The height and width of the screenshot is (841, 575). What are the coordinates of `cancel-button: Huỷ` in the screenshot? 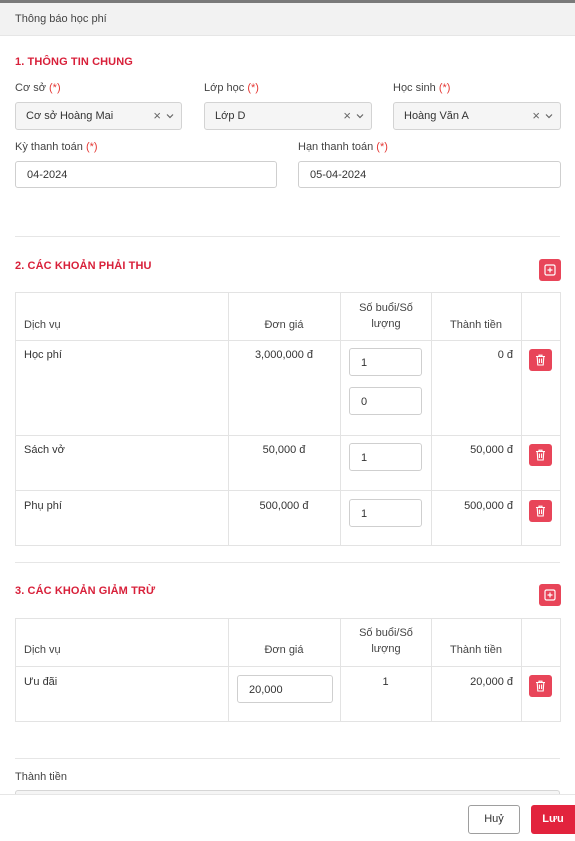 It's located at (494, 819).